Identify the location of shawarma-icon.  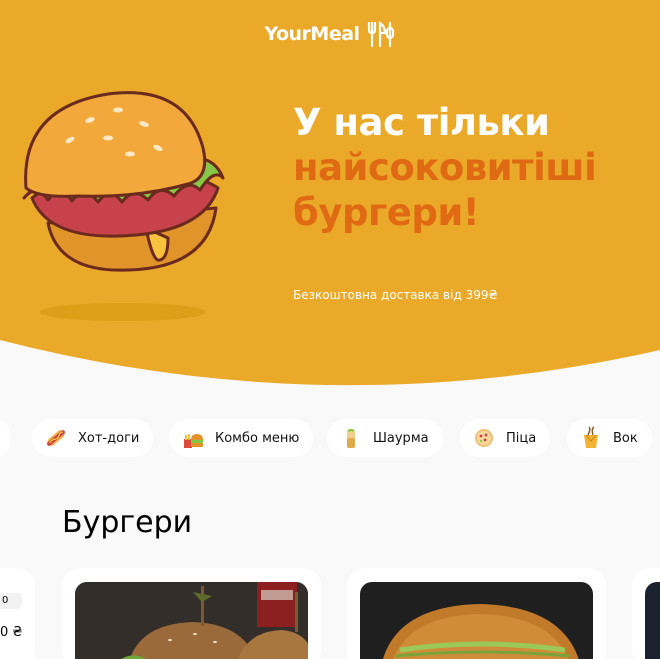
(351, 438).